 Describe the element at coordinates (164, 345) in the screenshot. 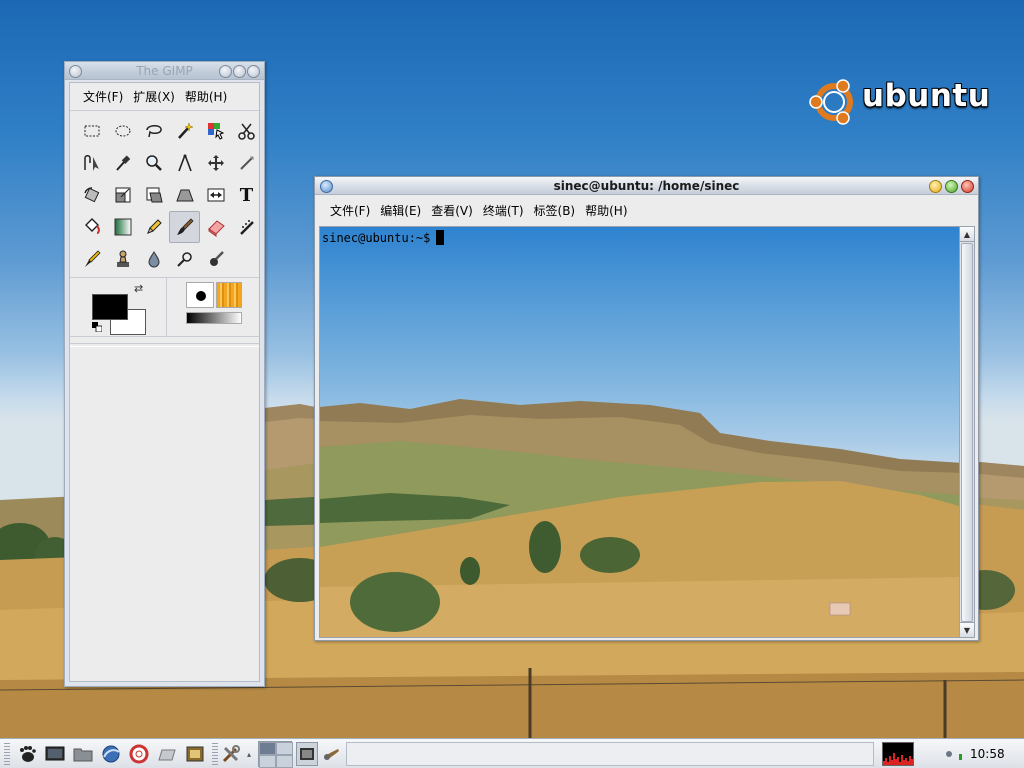

I see `toolbox-divider` at that location.